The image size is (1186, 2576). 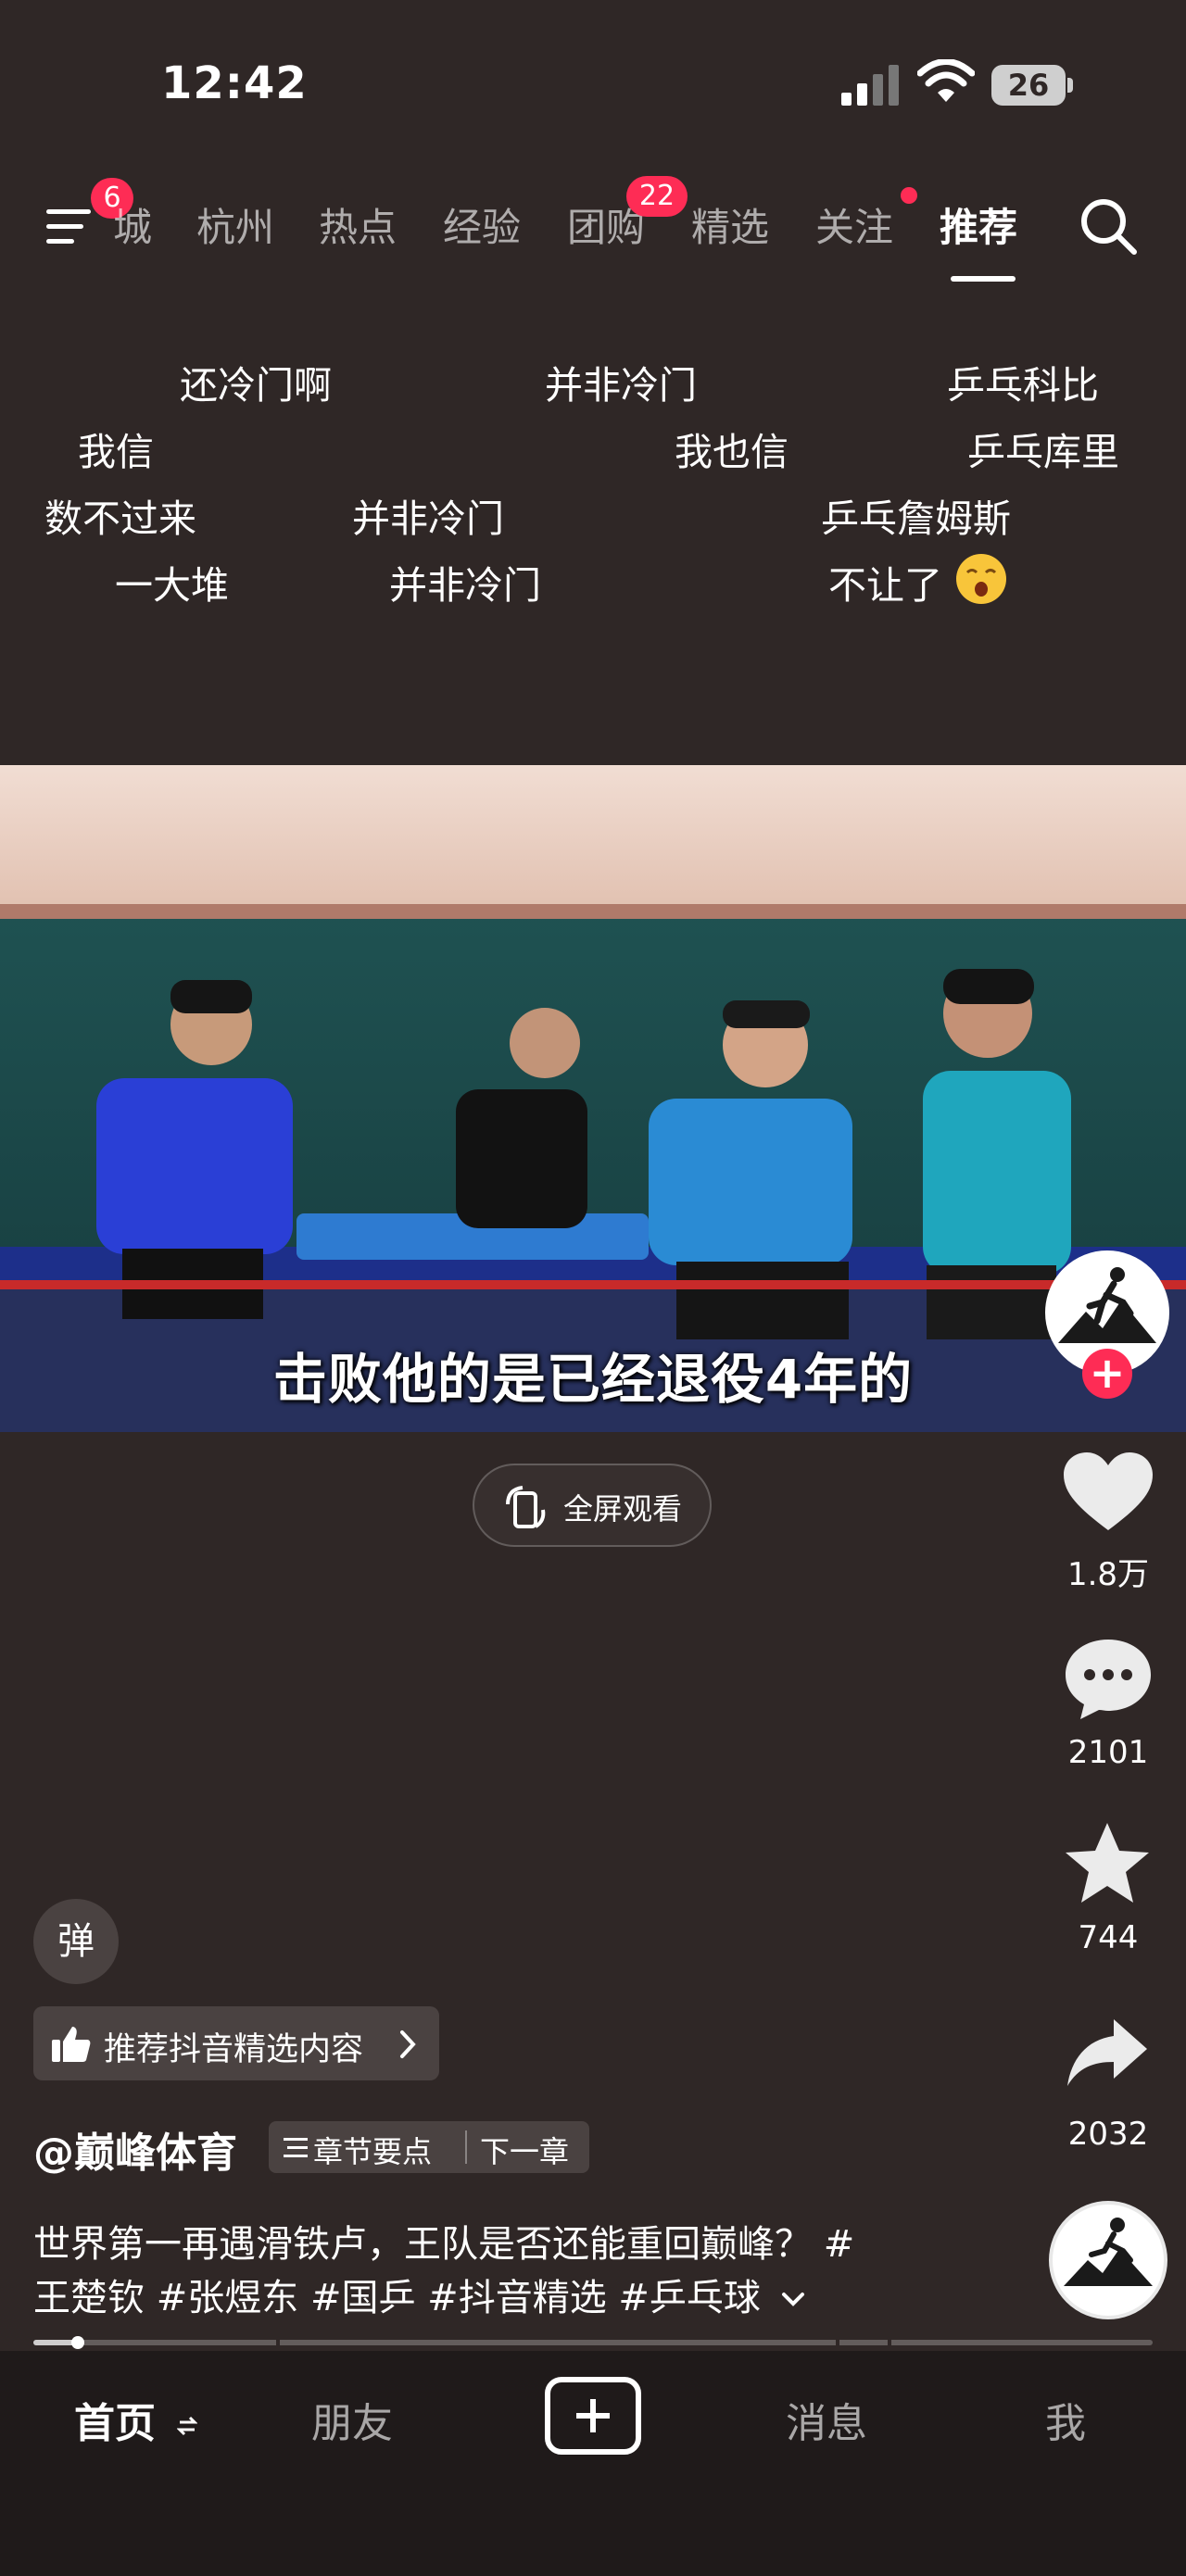 I want to click on follow-plus-button: +, so click(x=1107, y=1374).